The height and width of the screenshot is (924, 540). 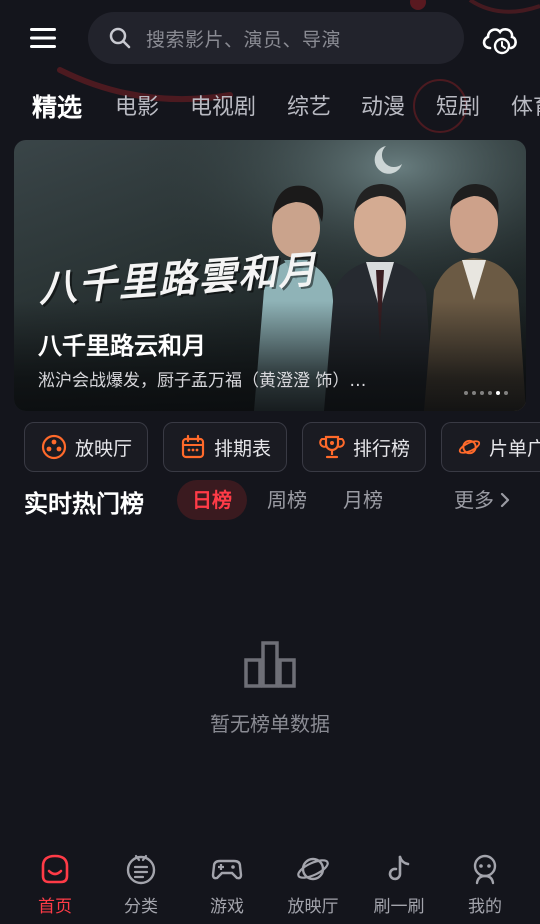 I want to click on nav-home: 首页, so click(x=55, y=885).